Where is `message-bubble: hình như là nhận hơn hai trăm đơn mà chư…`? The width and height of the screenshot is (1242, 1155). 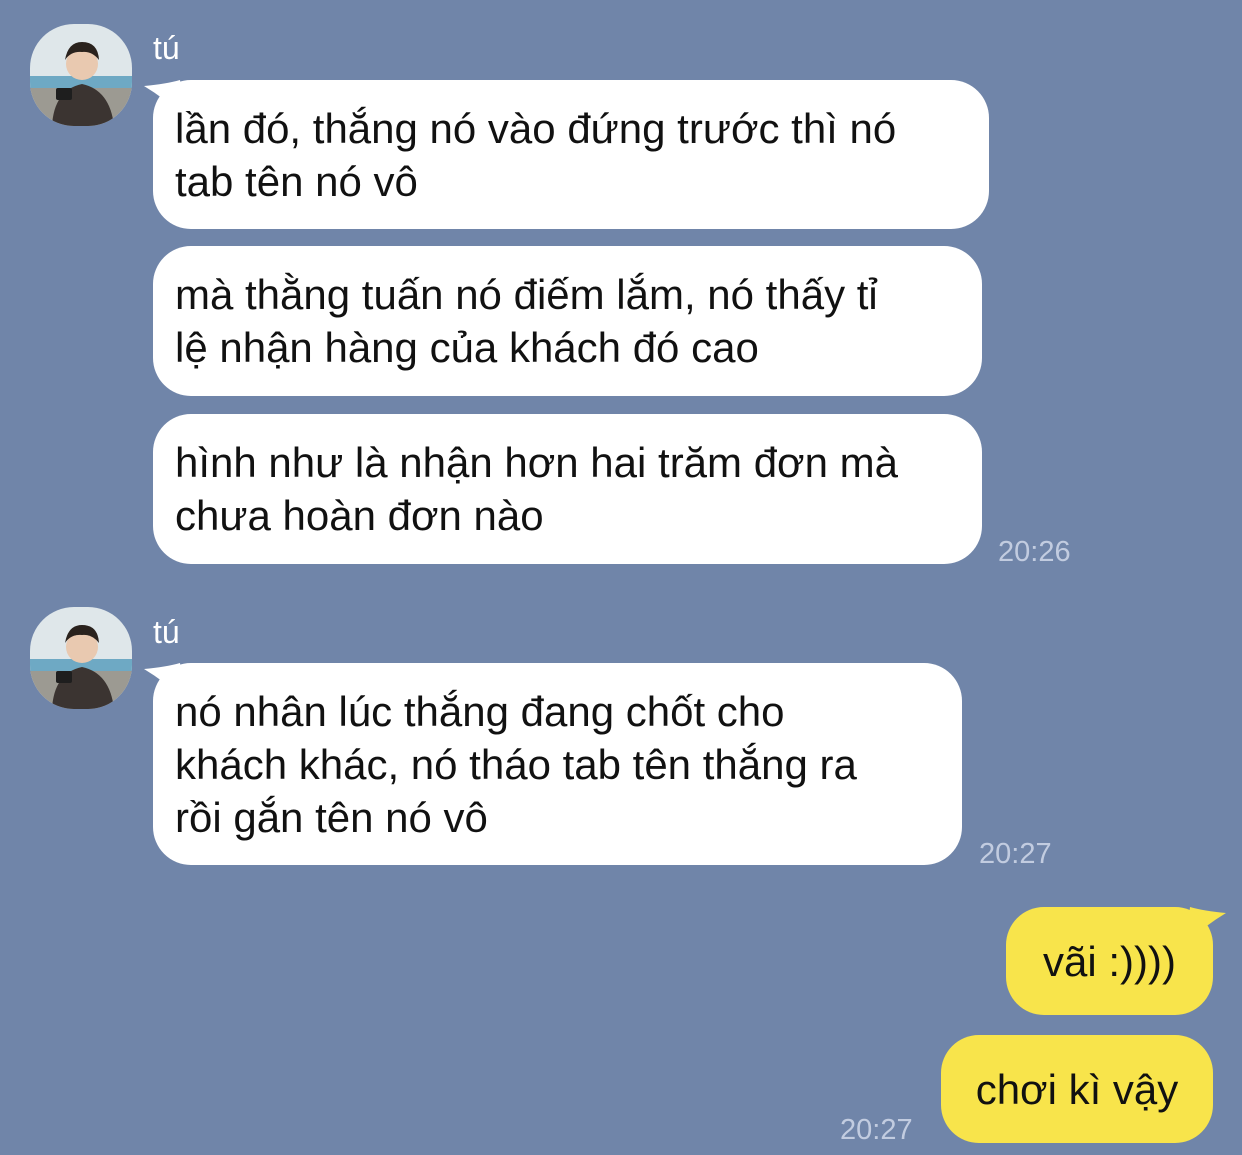 message-bubble: hình như là nhận hơn hai trăm đơn mà chư… is located at coordinates (567, 489).